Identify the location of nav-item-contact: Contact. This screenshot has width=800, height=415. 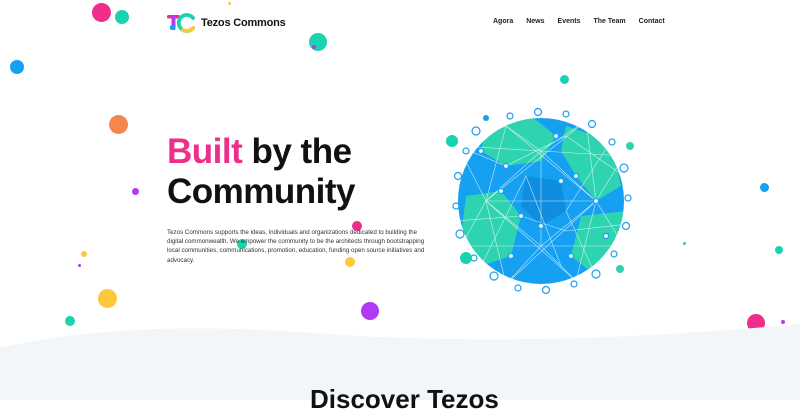
(652, 21).